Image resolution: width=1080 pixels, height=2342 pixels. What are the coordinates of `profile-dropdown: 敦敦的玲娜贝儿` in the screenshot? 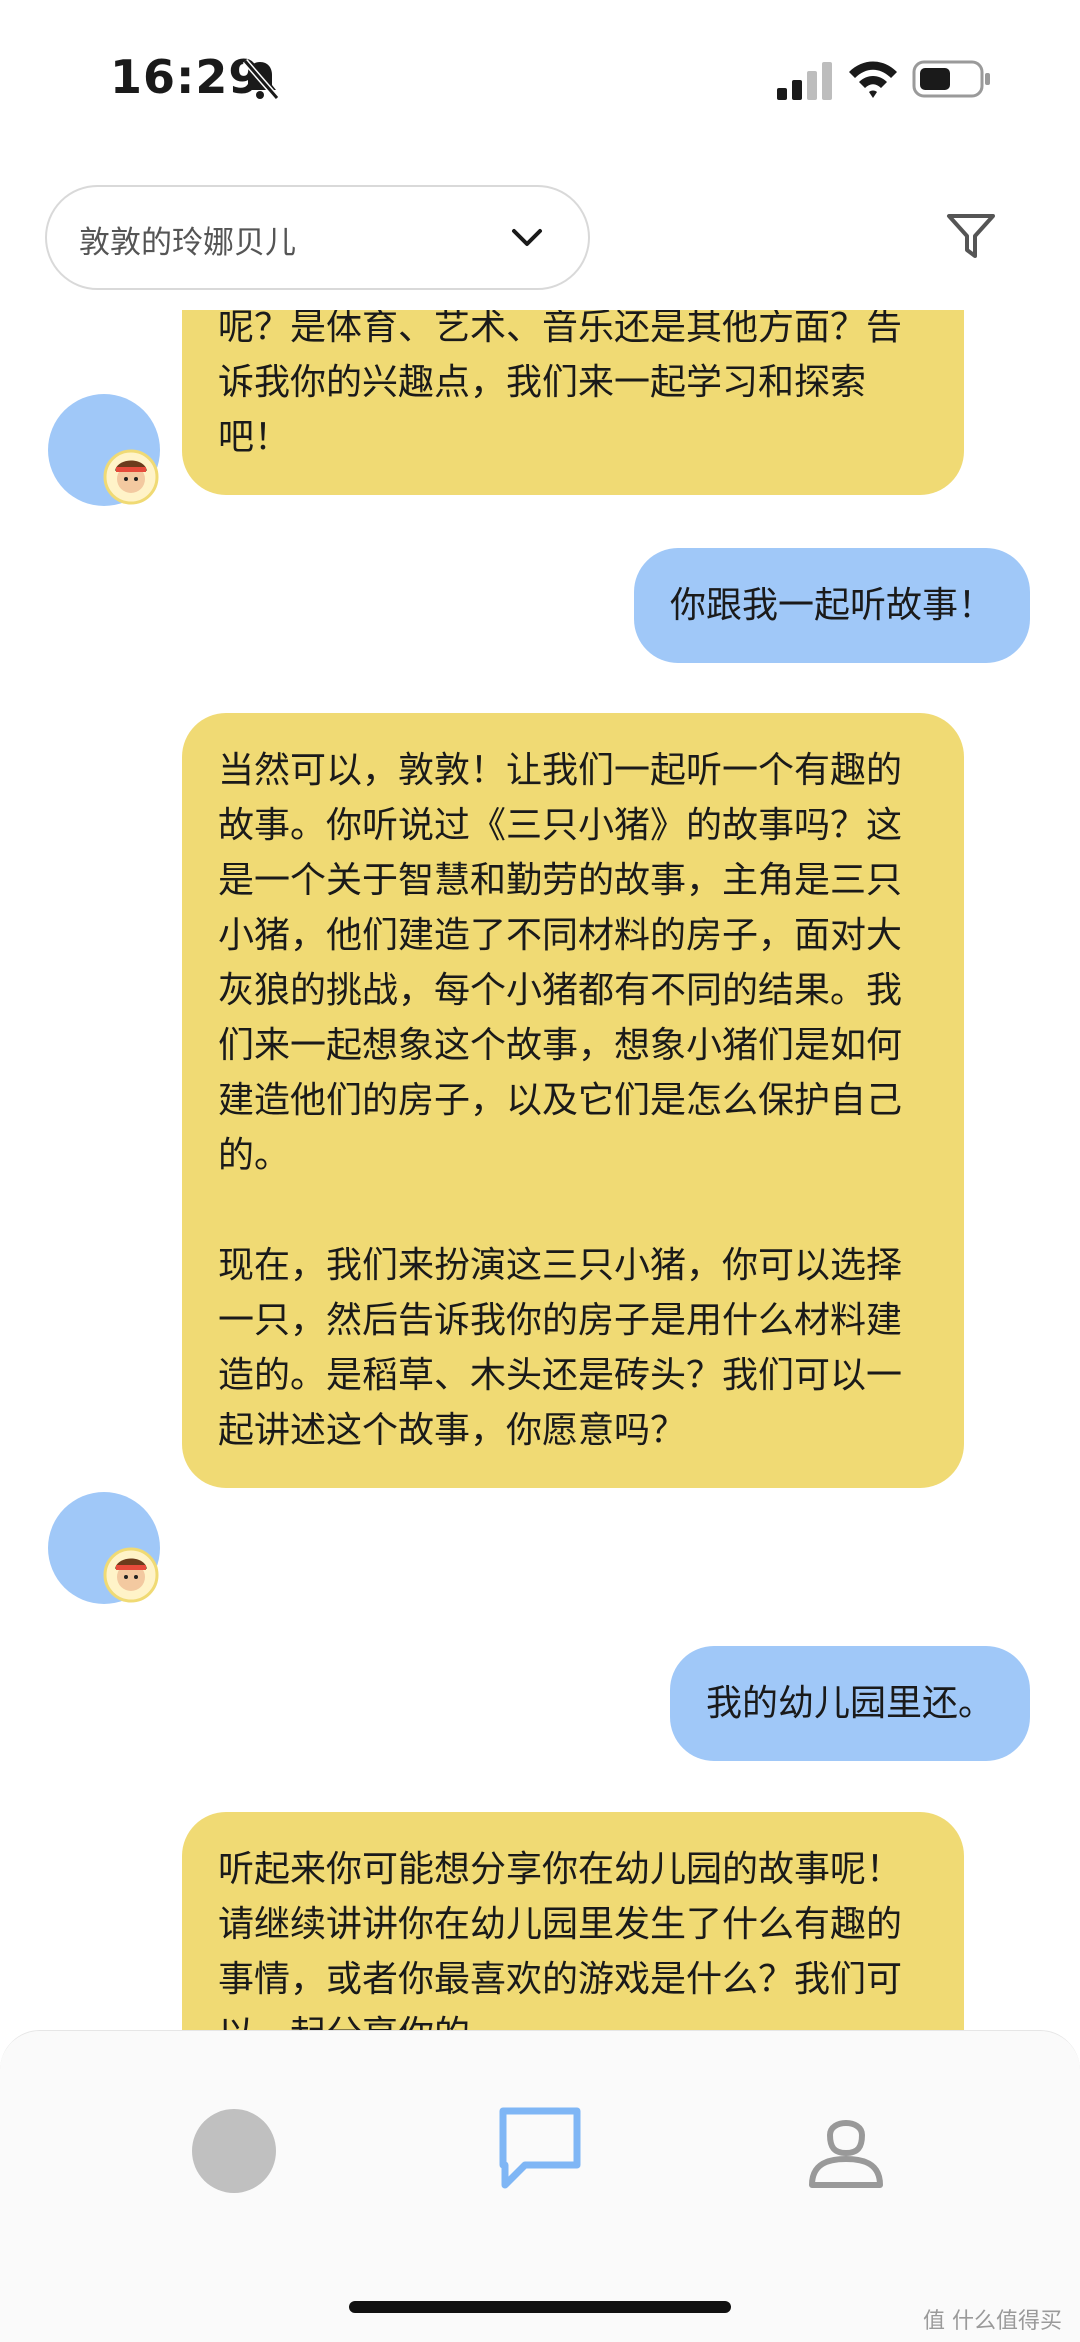 It's located at (317, 237).